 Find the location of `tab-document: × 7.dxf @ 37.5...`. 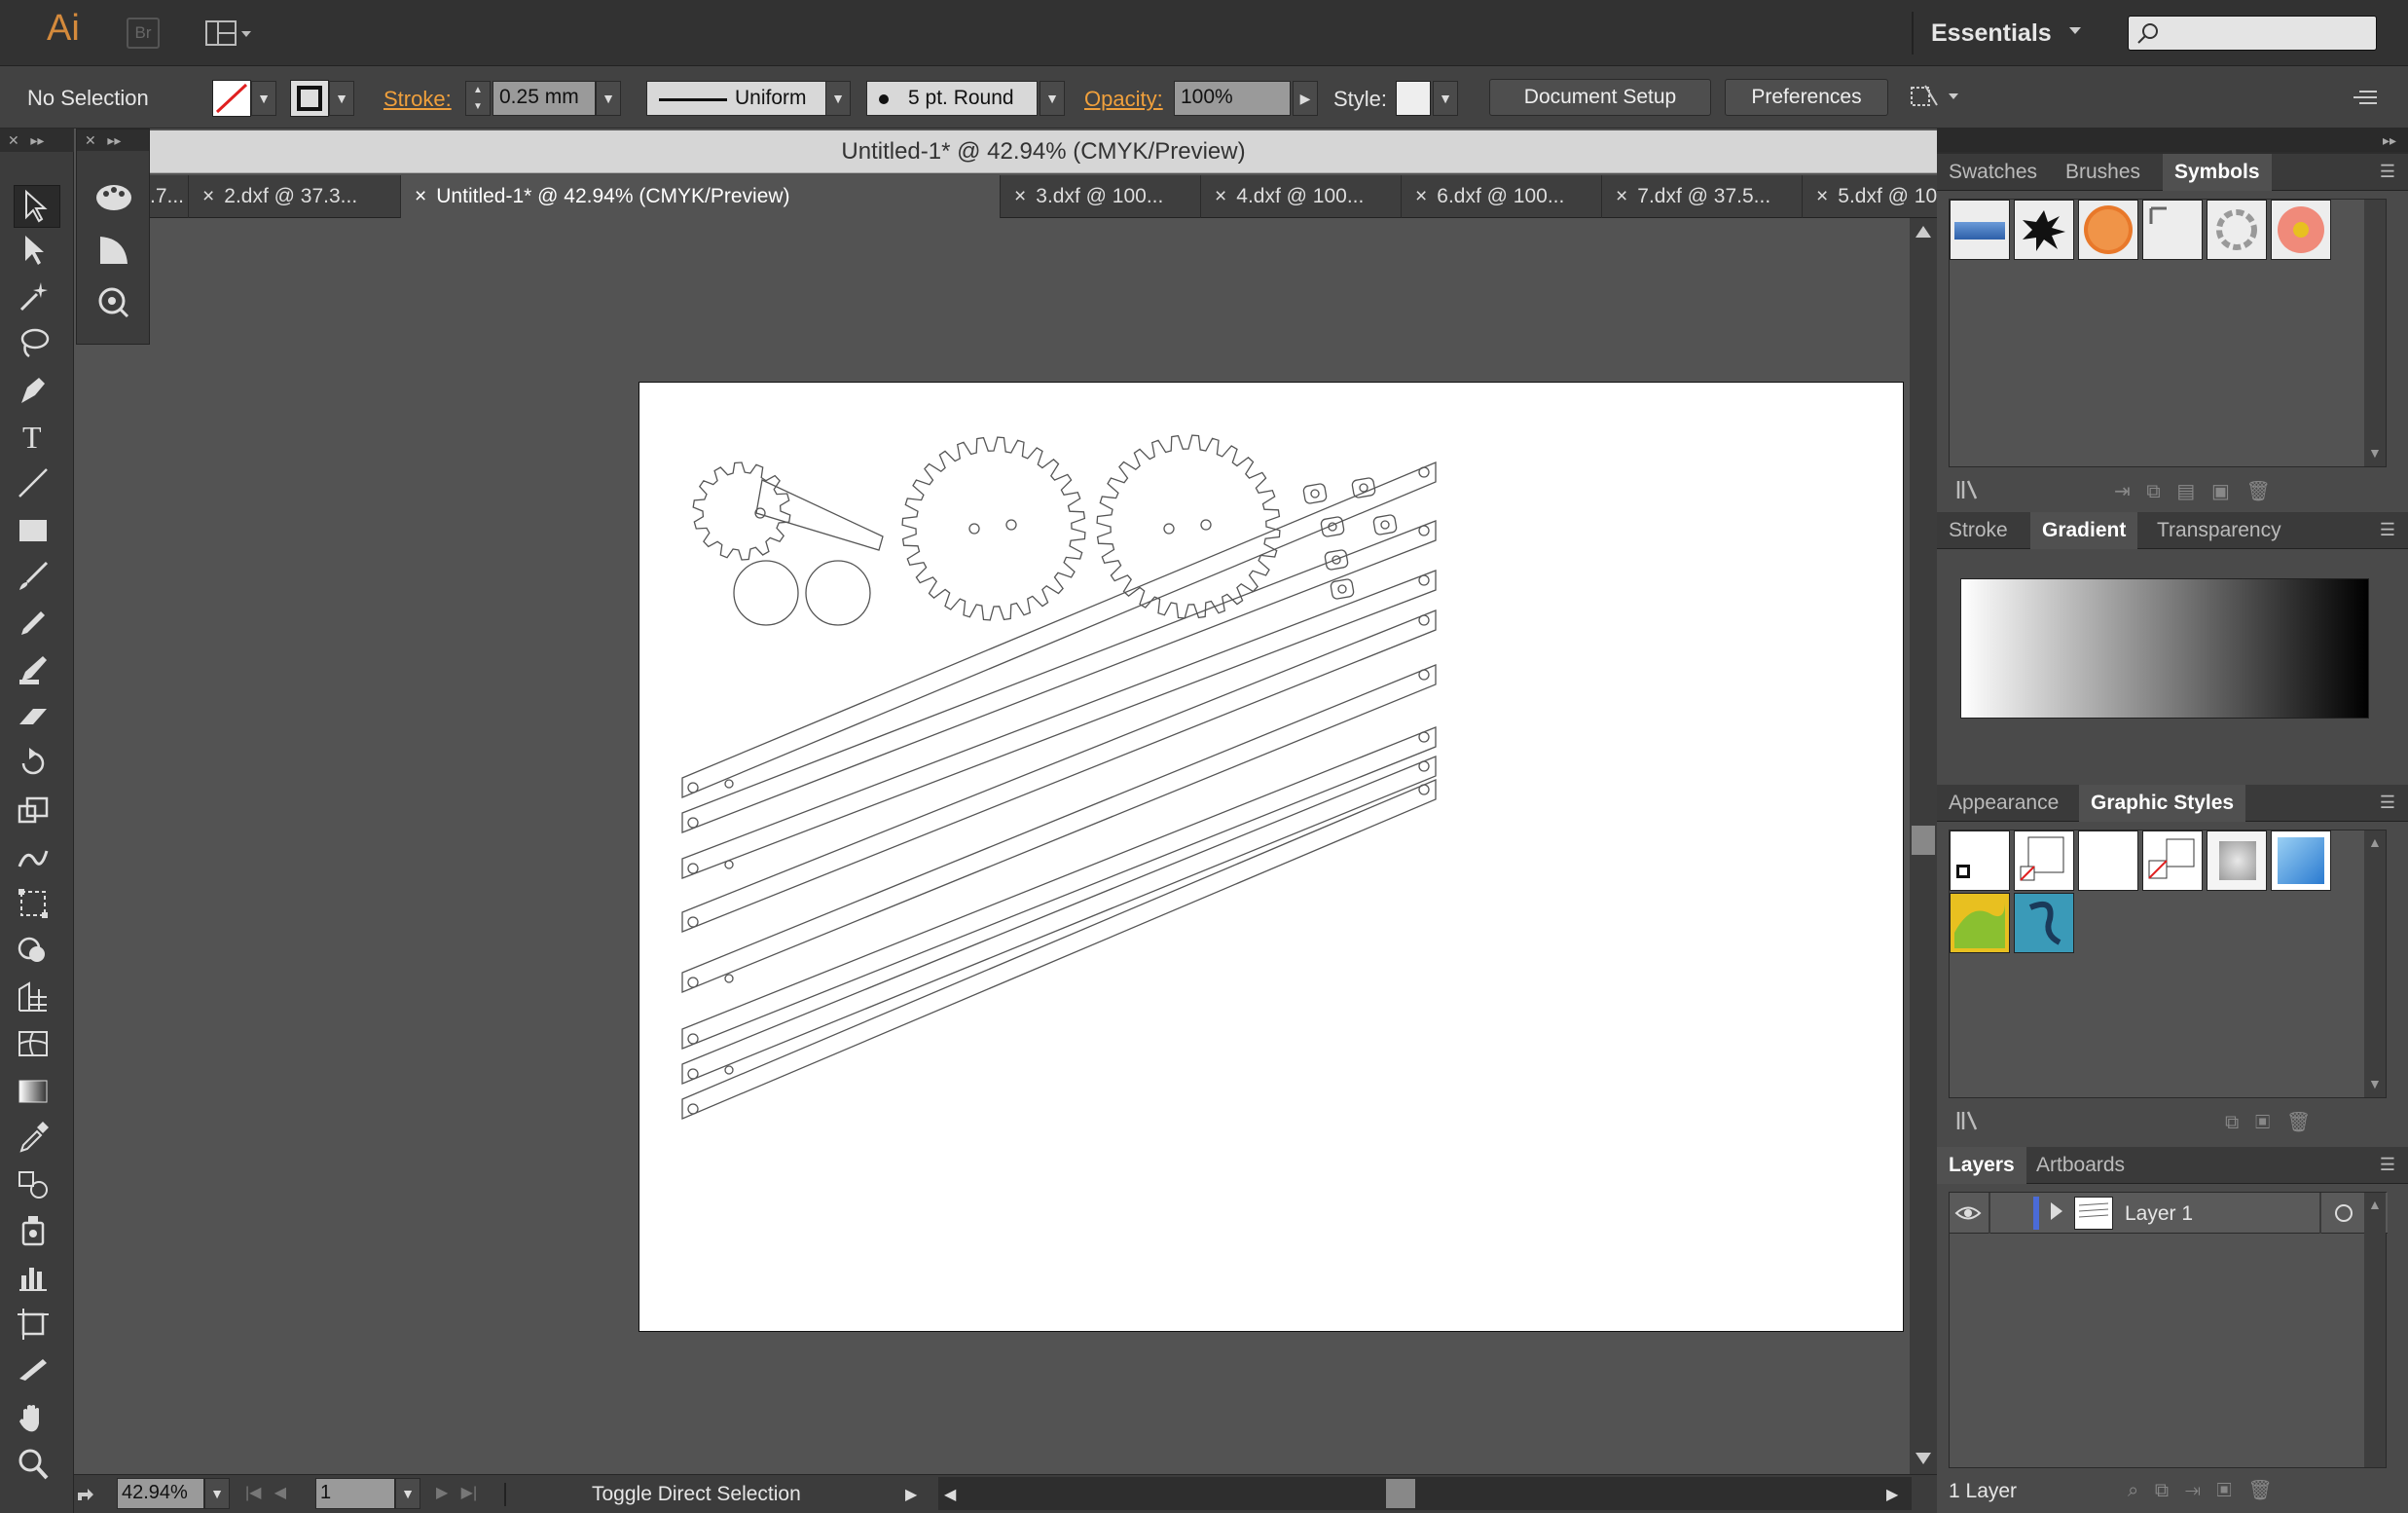

tab-document: × 7.dxf @ 37.5... is located at coordinates (1702, 196).